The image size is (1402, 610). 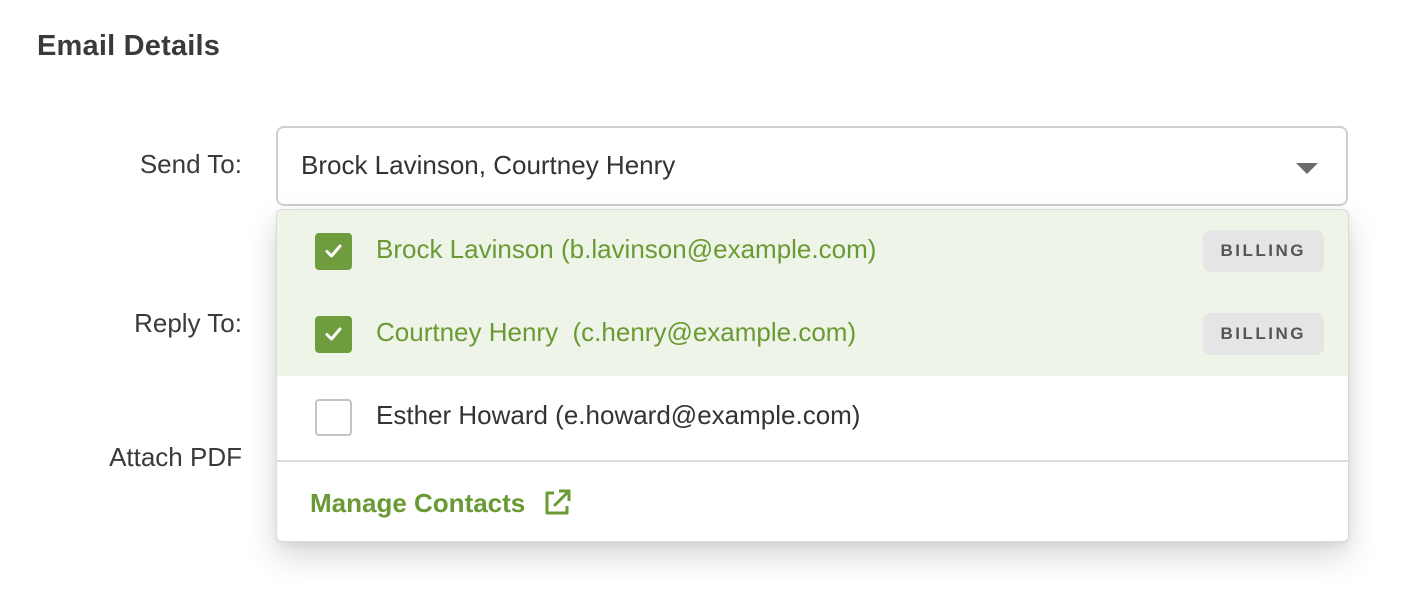 What do you see at coordinates (558, 502) in the screenshot?
I see `external-link-icon` at bounding box center [558, 502].